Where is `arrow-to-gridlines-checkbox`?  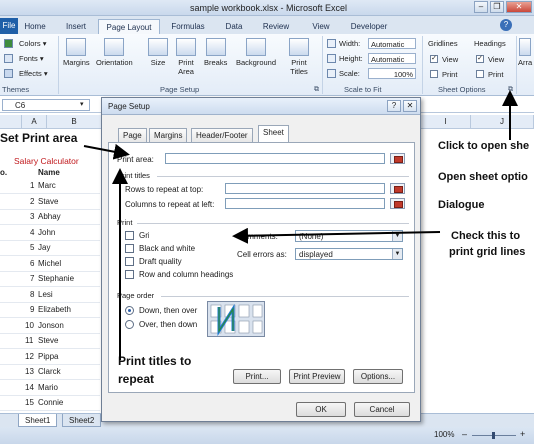
arrow-to-gridlines-checkbox is located at coordinates (336, 235).